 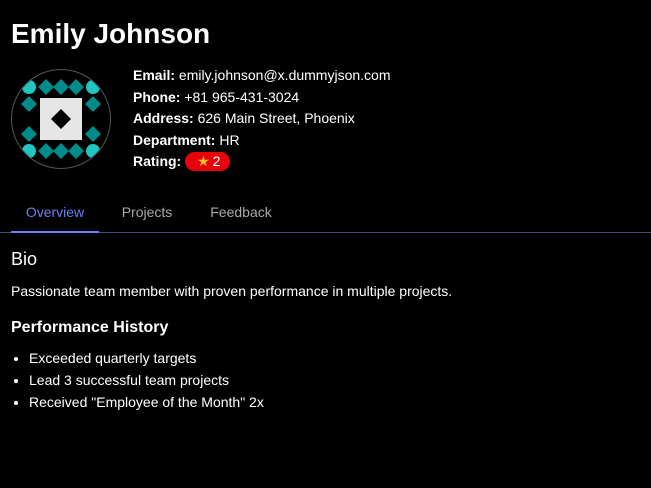 I want to click on tab-projects: Projects, so click(x=147, y=212).